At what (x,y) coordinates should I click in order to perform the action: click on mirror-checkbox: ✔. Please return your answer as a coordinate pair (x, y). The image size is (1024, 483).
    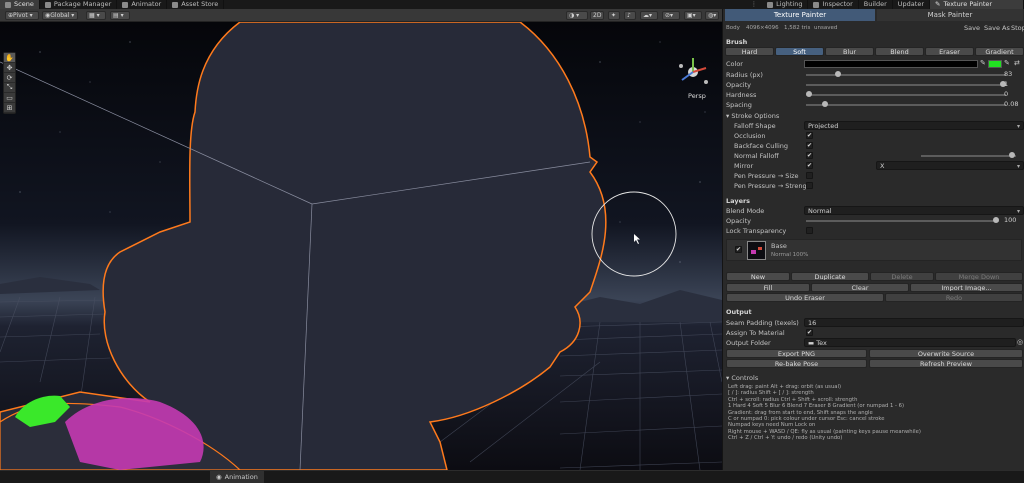
    Looking at the image, I should click on (809, 165).